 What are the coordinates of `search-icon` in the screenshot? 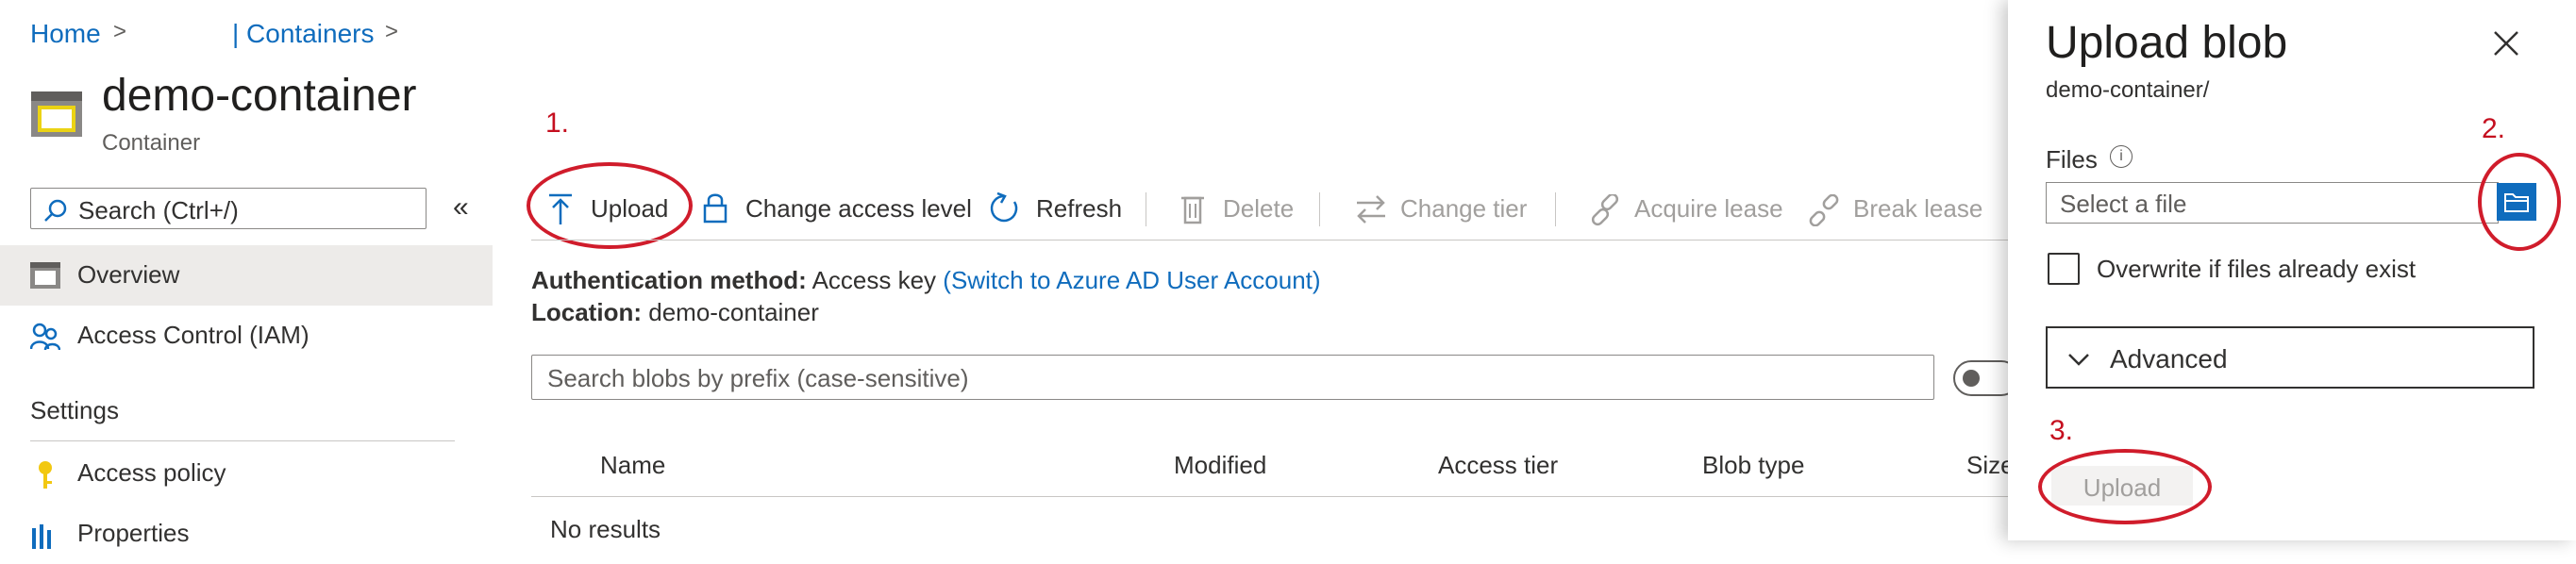 It's located at (55, 210).